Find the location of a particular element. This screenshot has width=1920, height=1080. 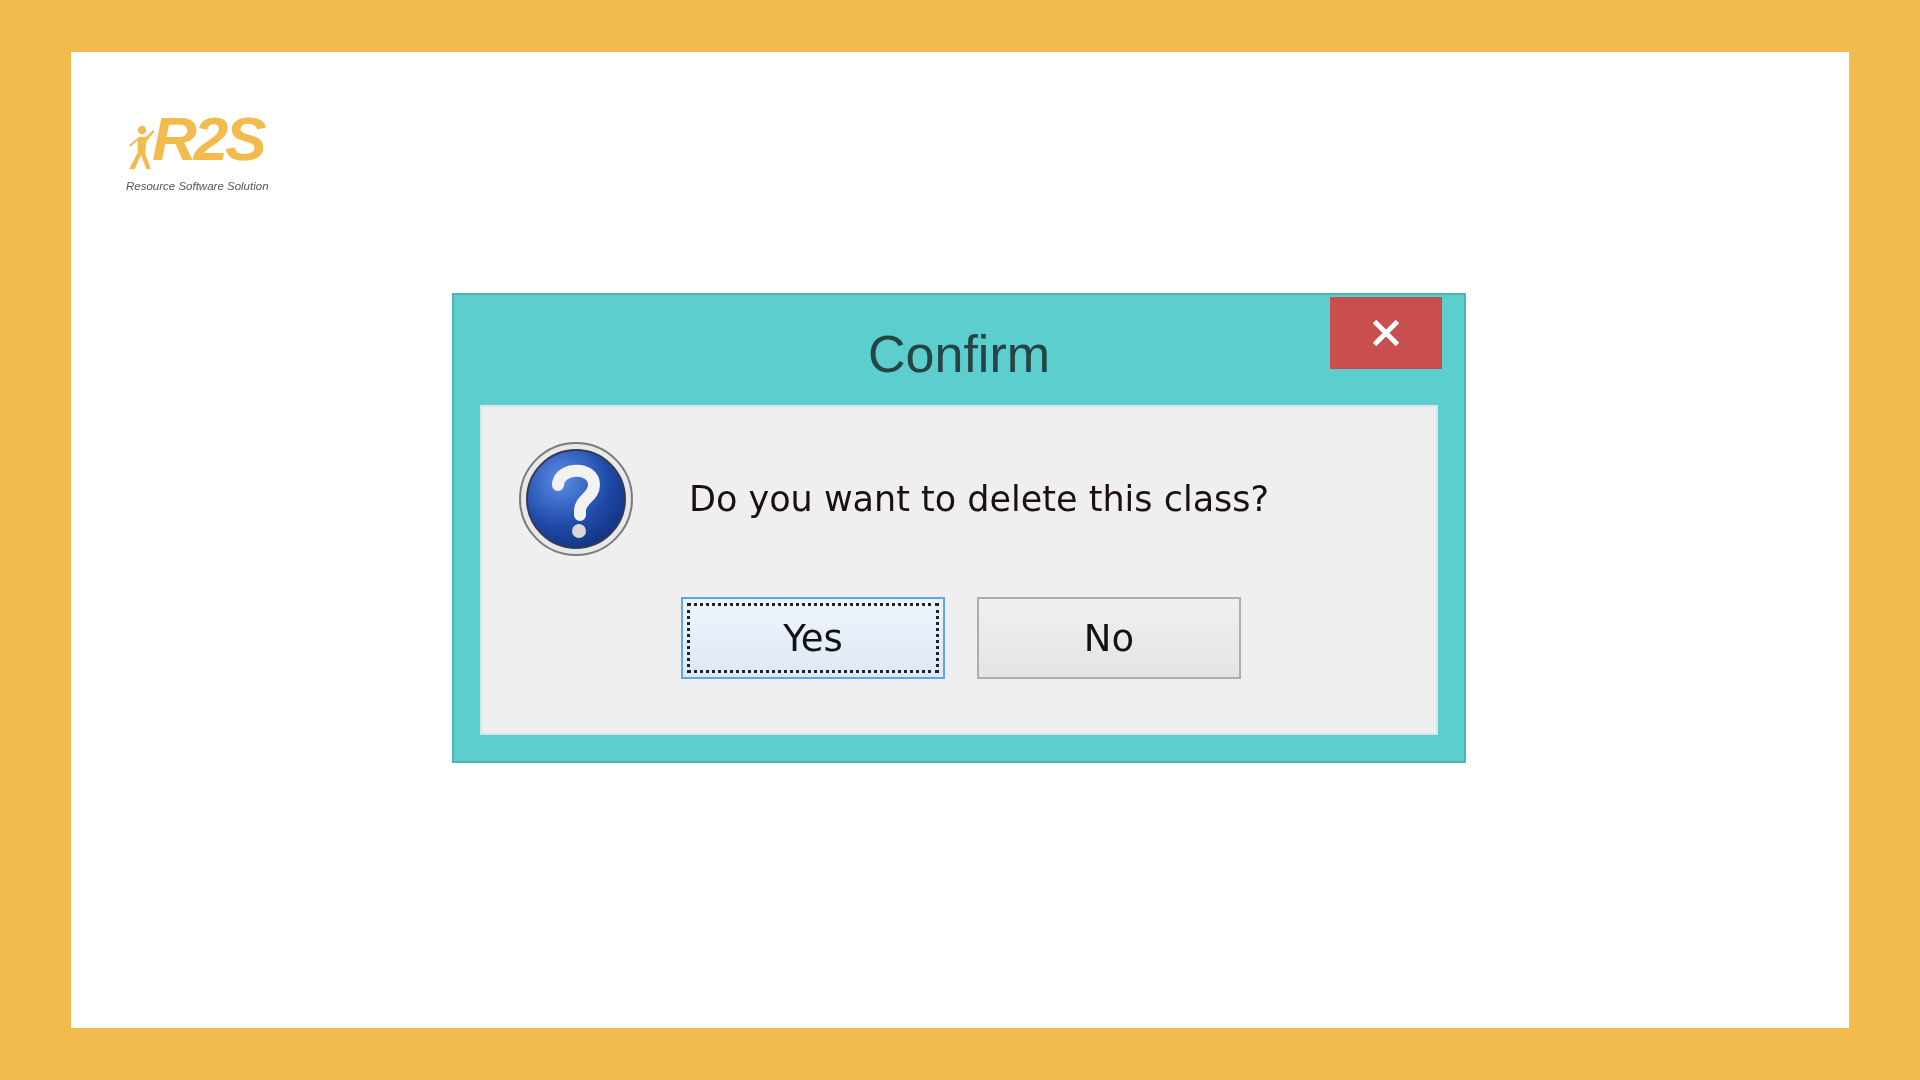

dialog-message: Do you want to delete this class? is located at coordinates (979, 499).